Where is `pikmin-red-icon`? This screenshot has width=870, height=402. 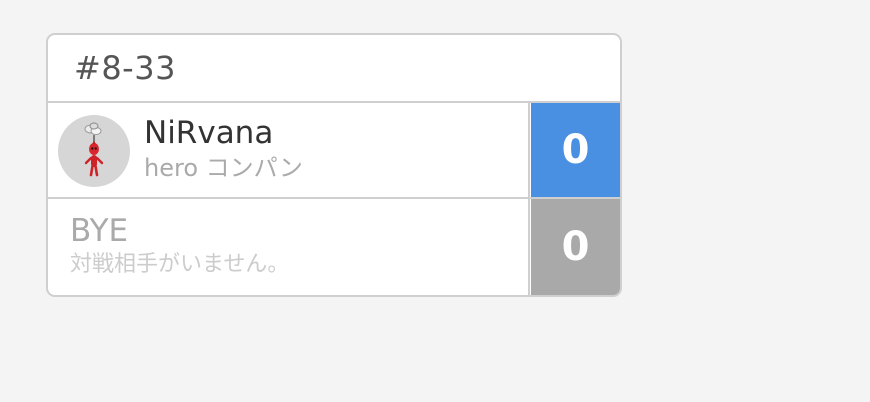 pikmin-red-icon is located at coordinates (94, 149).